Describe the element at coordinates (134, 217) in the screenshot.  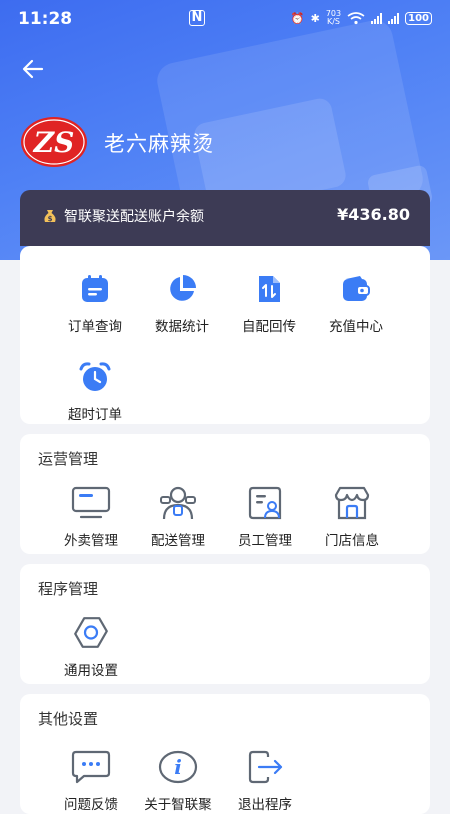
I see `balance-label: 智联聚送配送账户余额` at that location.